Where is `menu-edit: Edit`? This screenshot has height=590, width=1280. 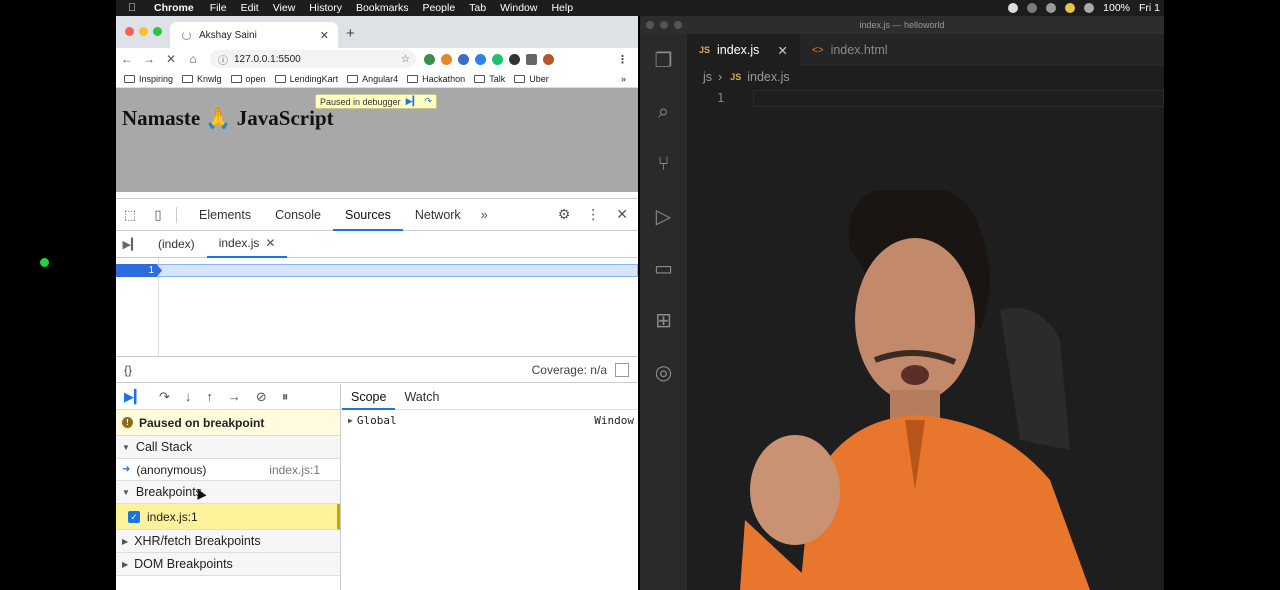
menu-edit: Edit is located at coordinates (250, 8).